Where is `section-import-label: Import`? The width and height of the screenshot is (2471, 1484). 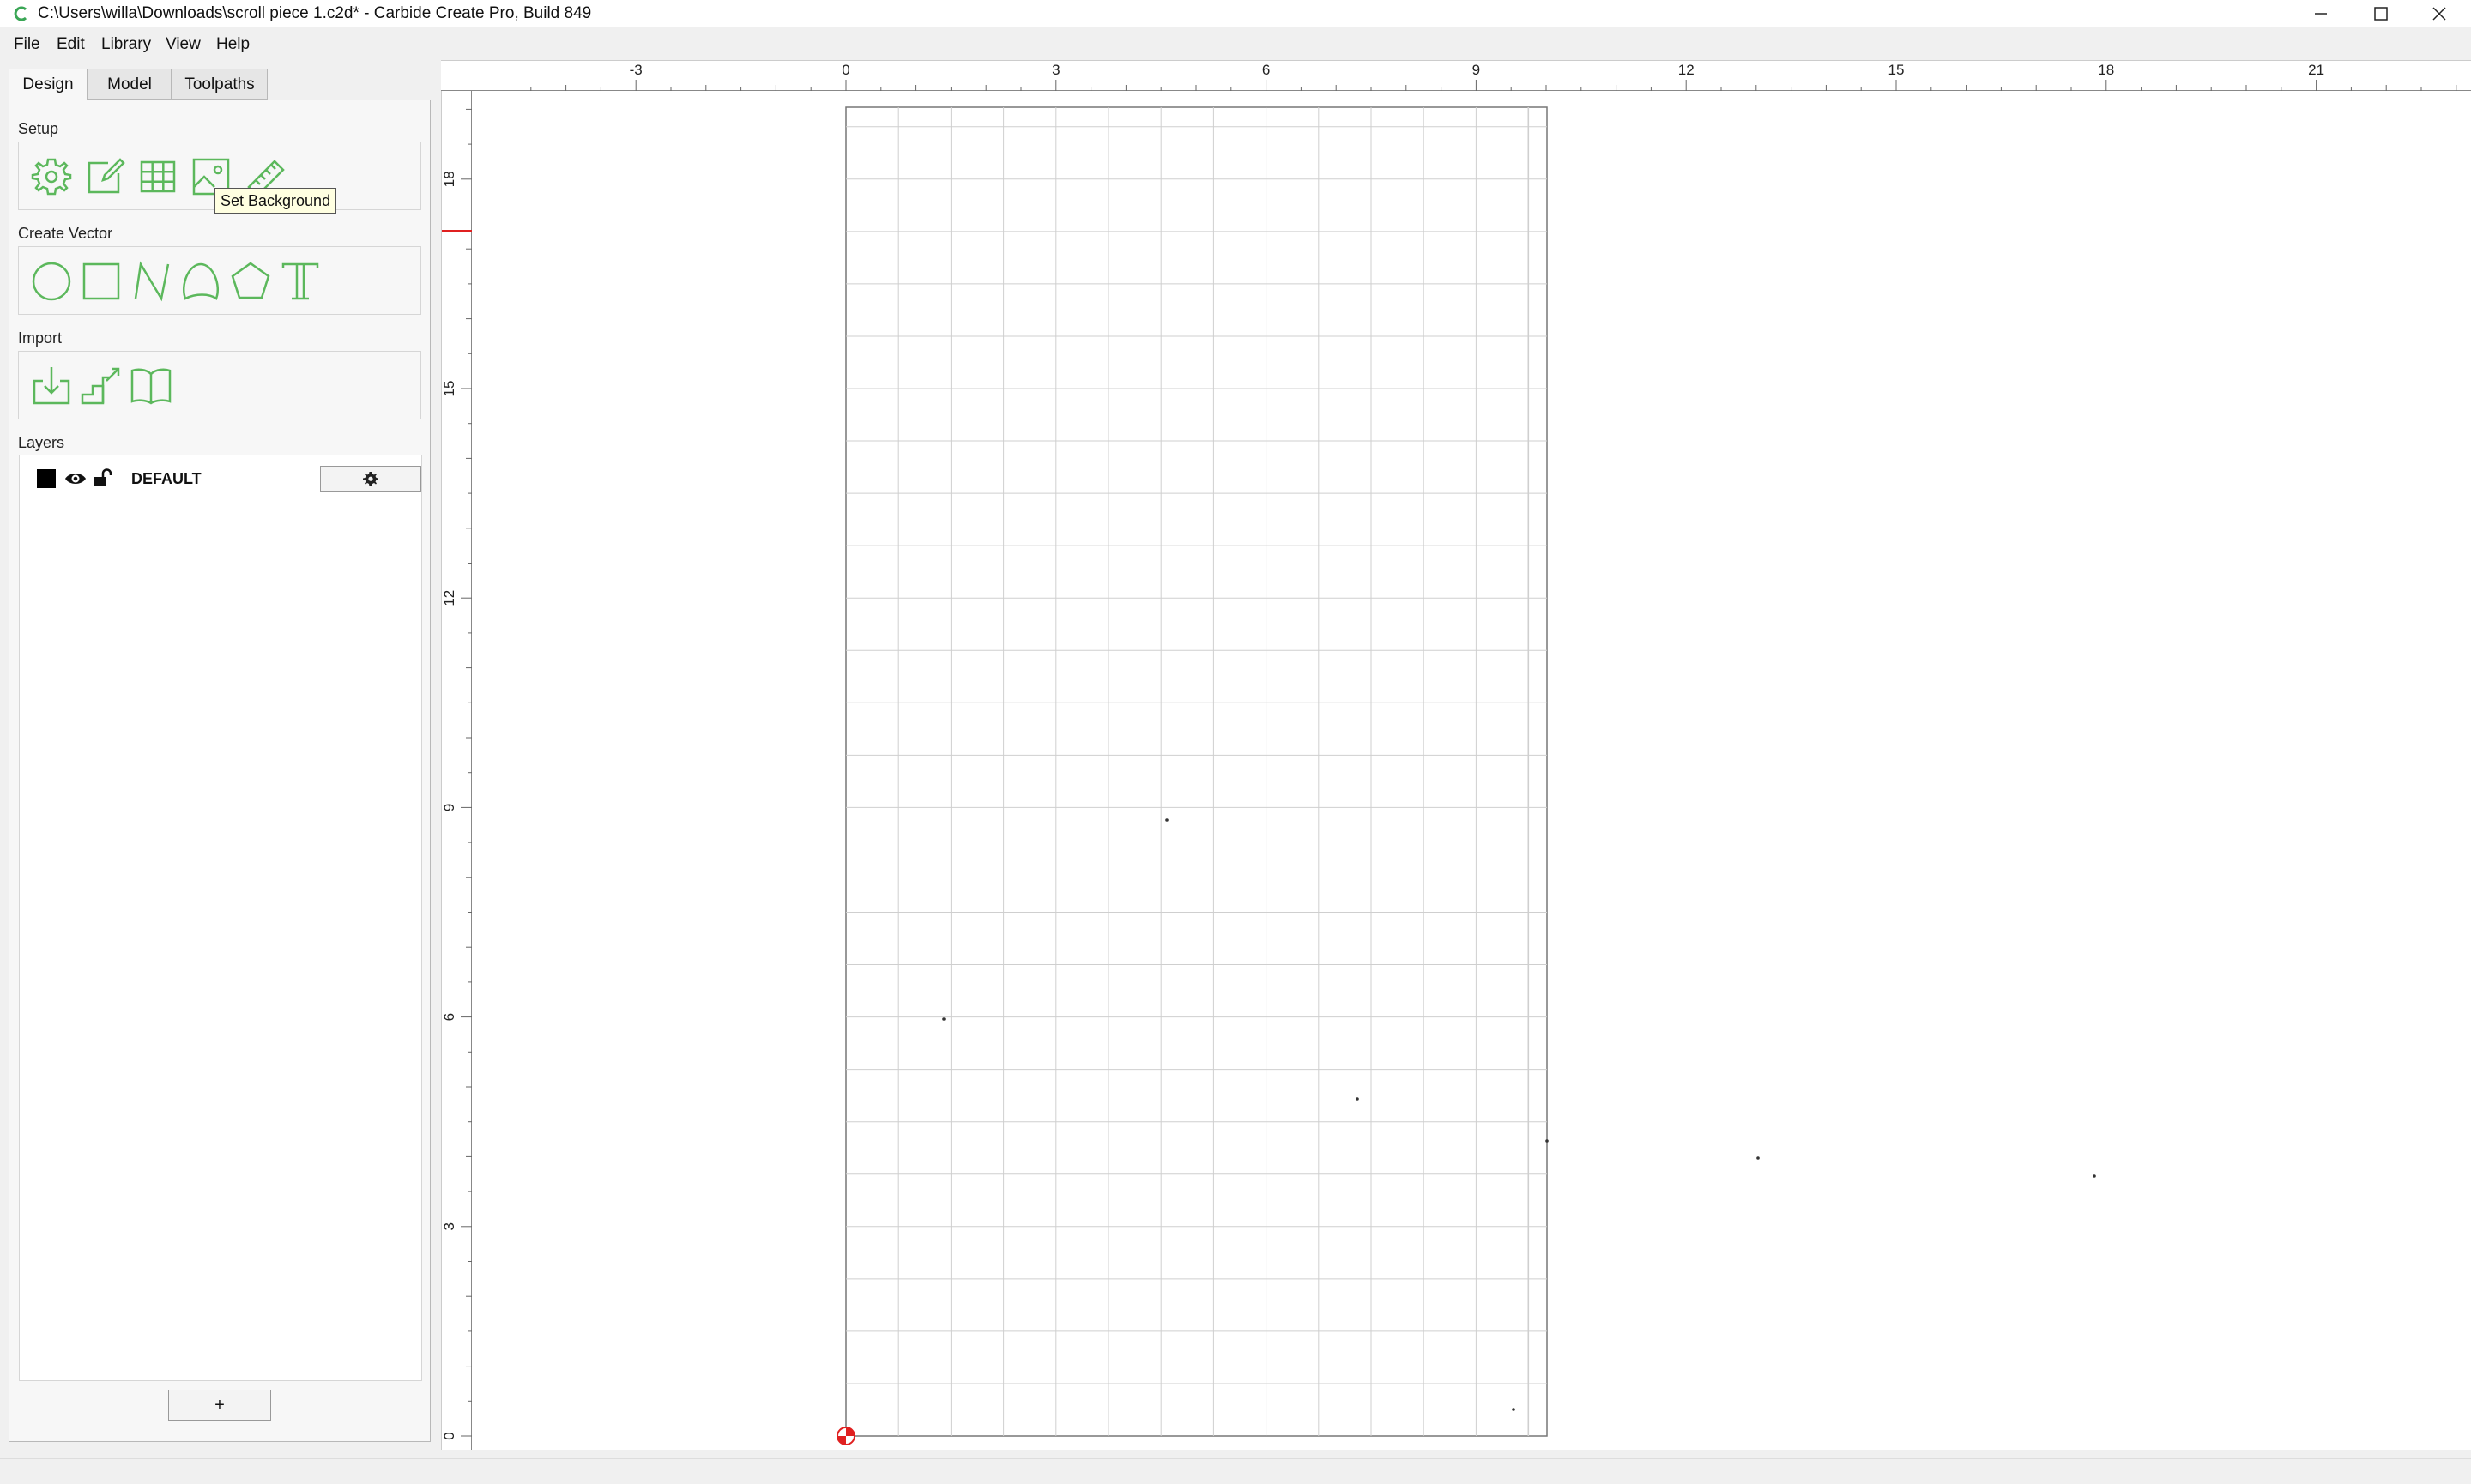
section-import-label: Import is located at coordinates (40, 338).